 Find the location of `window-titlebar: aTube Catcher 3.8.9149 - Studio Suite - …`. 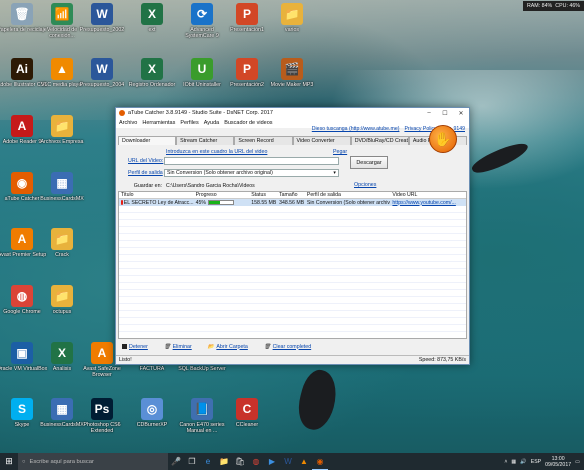

window-titlebar: aTube Catcher 3.8.9149 - Studio Suite - … is located at coordinates (292, 113).